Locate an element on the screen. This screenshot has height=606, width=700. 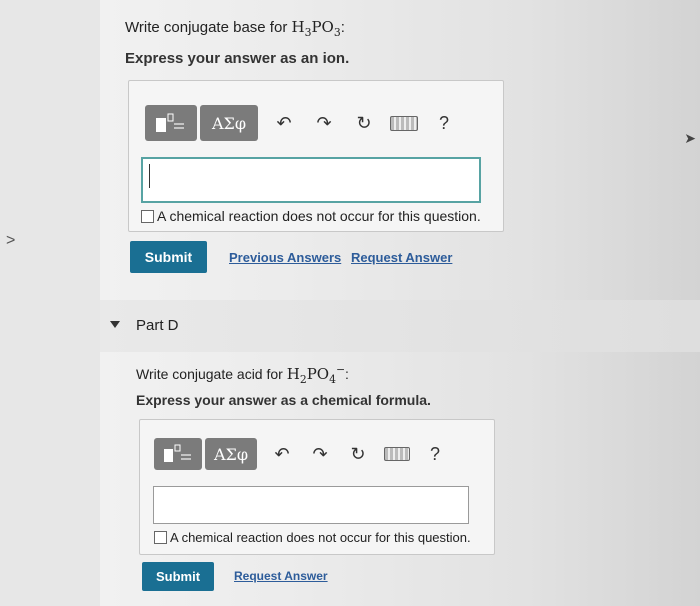
partc-answer-input is located at coordinates (311, 180).